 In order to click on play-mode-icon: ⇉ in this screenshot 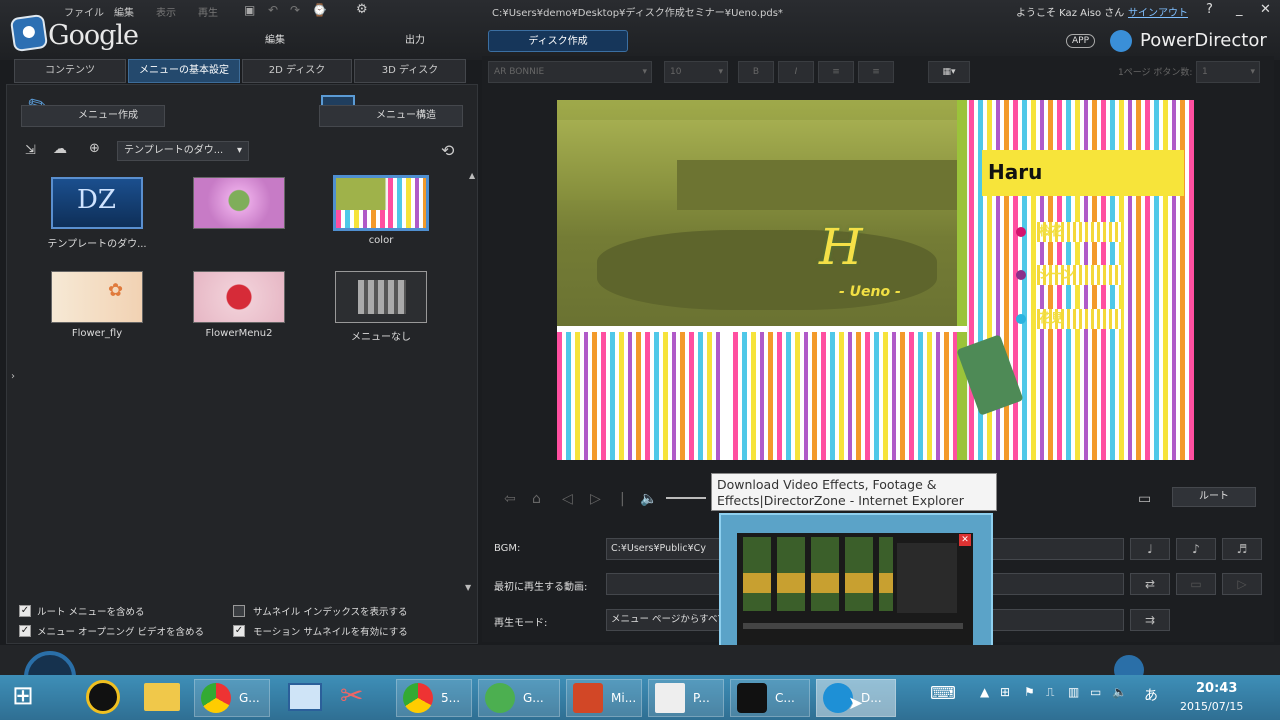, I will do `click(1150, 620)`.